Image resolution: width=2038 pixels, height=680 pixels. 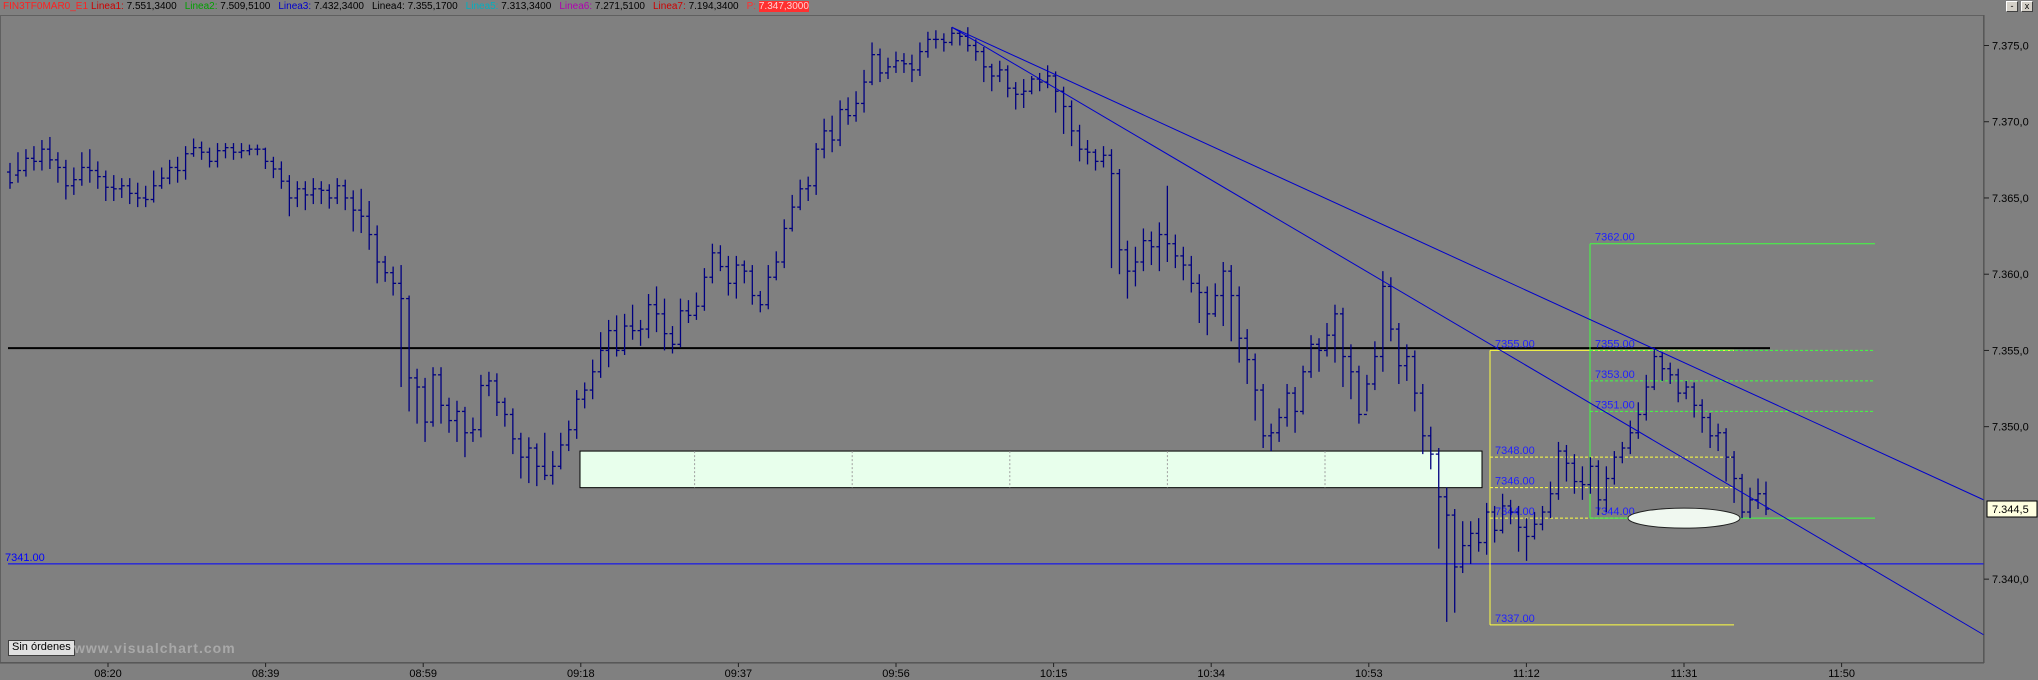 What do you see at coordinates (1054, 674) in the screenshot?
I see `time-tick-label: 10:15` at bounding box center [1054, 674].